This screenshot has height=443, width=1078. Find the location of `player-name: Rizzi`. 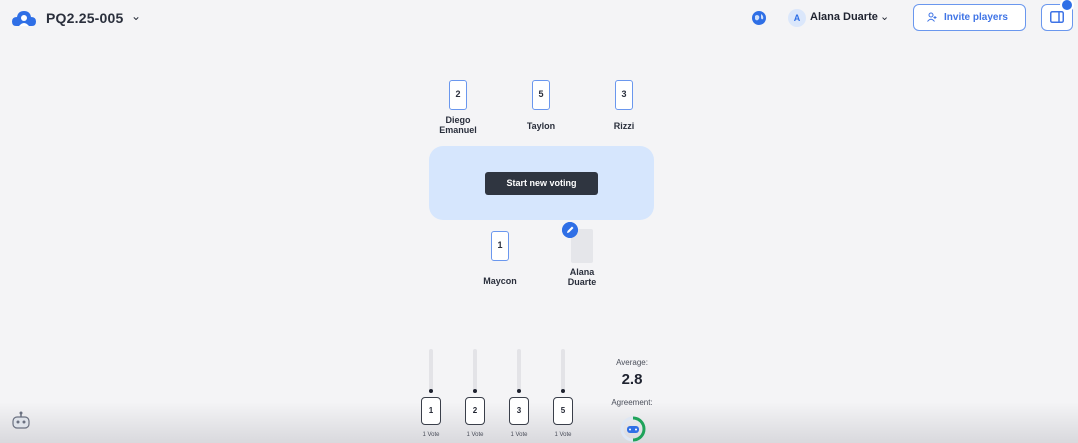

player-name: Rizzi is located at coordinates (624, 126).